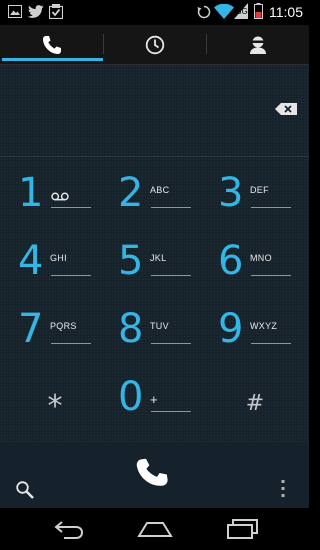  I want to click on key-letters: +, so click(154, 399).